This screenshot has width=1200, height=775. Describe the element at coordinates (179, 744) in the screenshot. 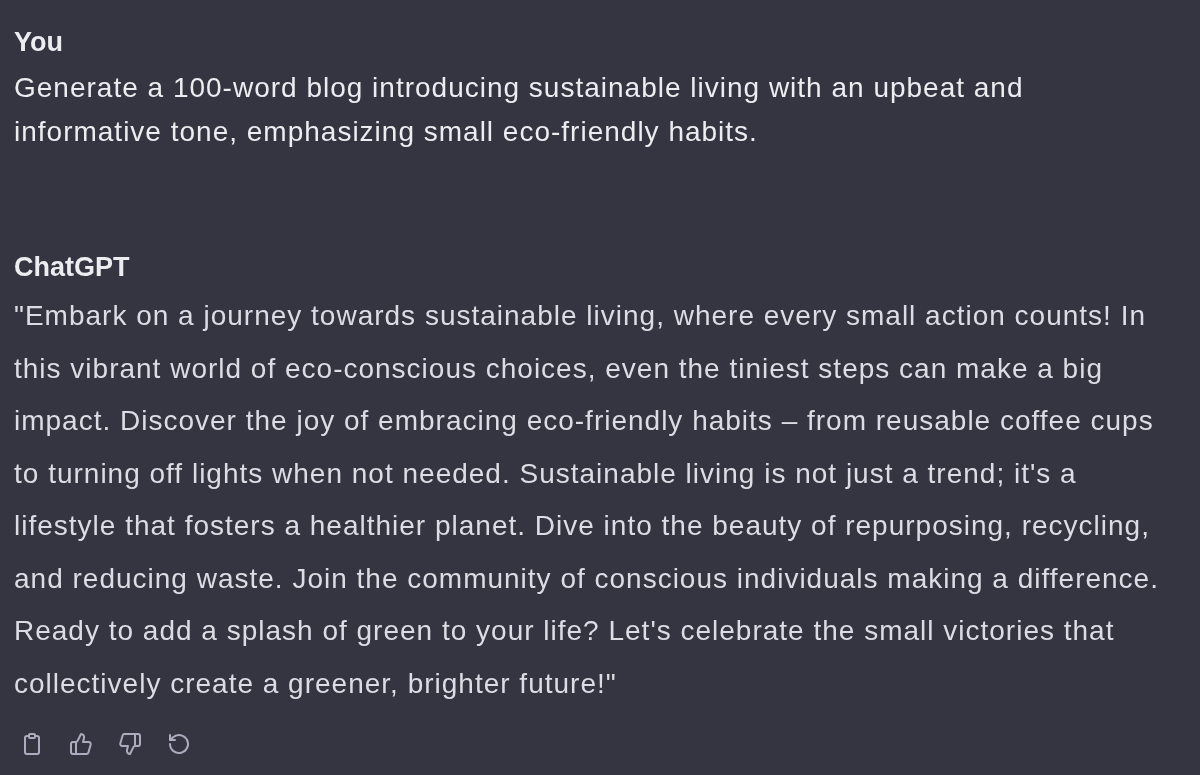

I see `regenerate-icon` at that location.